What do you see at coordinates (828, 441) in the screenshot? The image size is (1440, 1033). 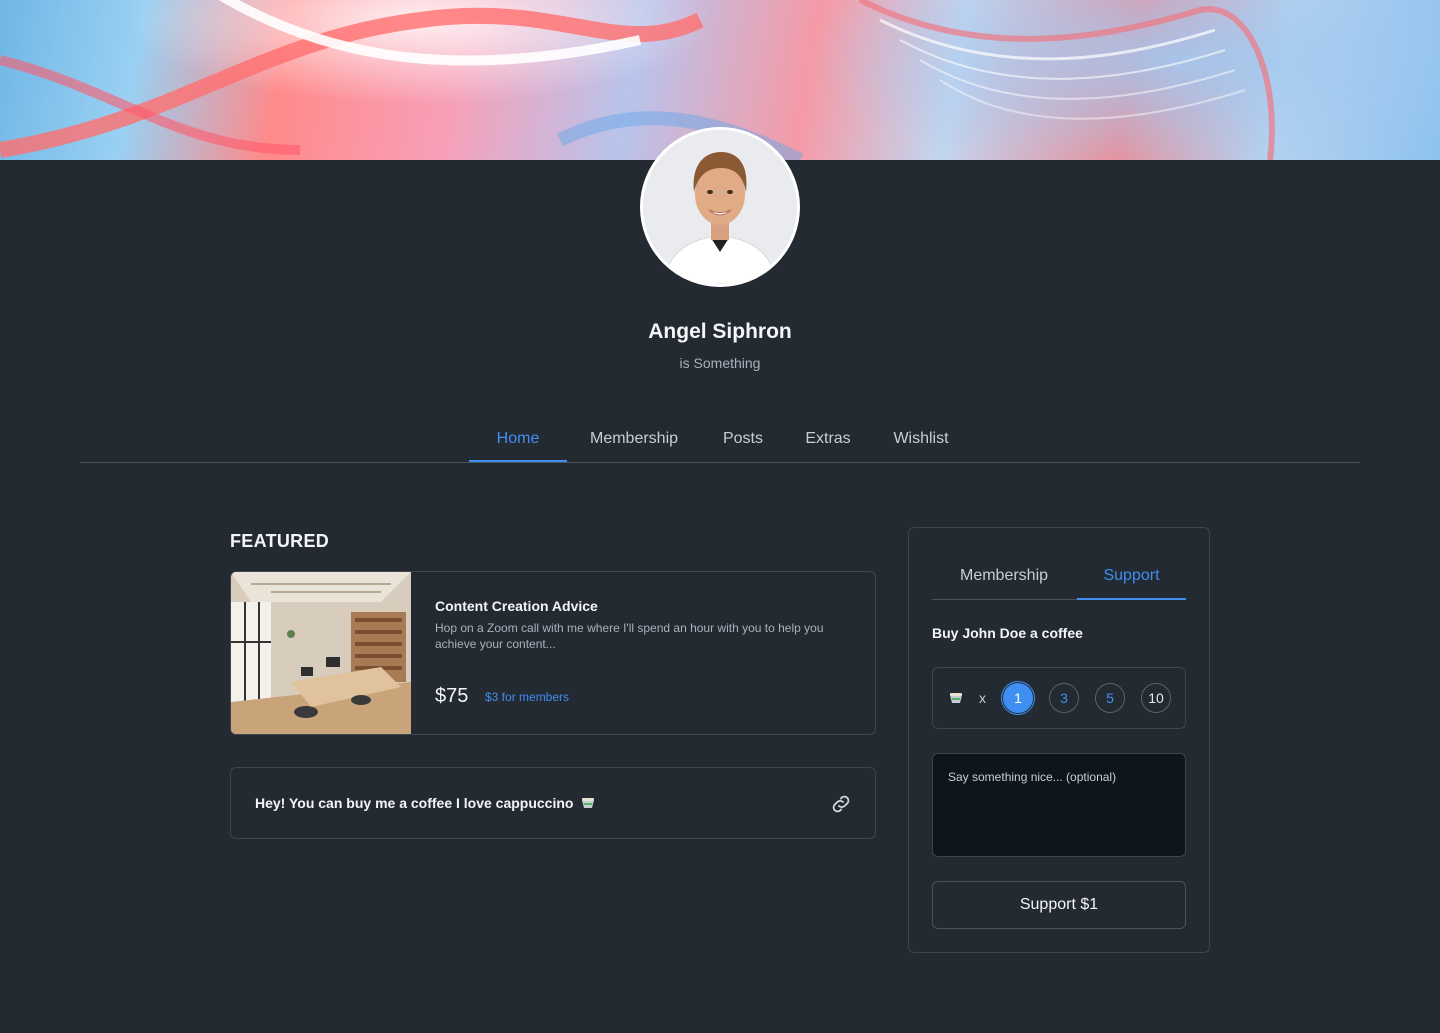 I see `tab-extras: Extras` at bounding box center [828, 441].